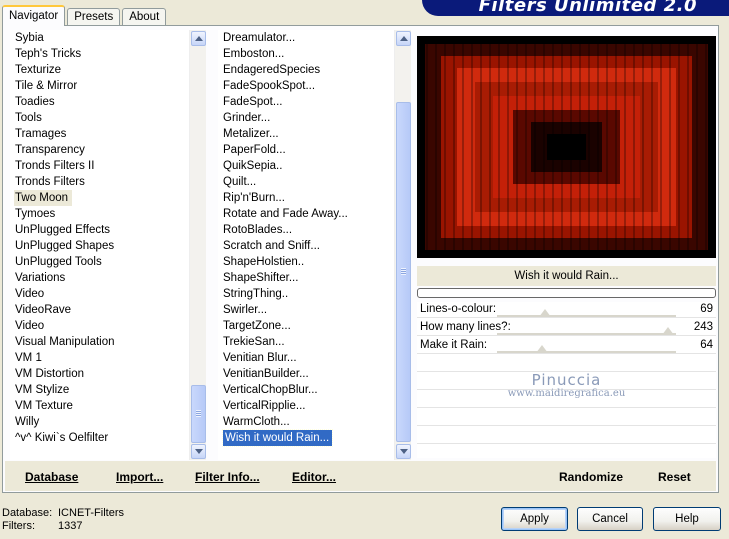 The image size is (729, 539). Describe the element at coordinates (101, 118) in the screenshot. I see `list-item: Tools` at that location.